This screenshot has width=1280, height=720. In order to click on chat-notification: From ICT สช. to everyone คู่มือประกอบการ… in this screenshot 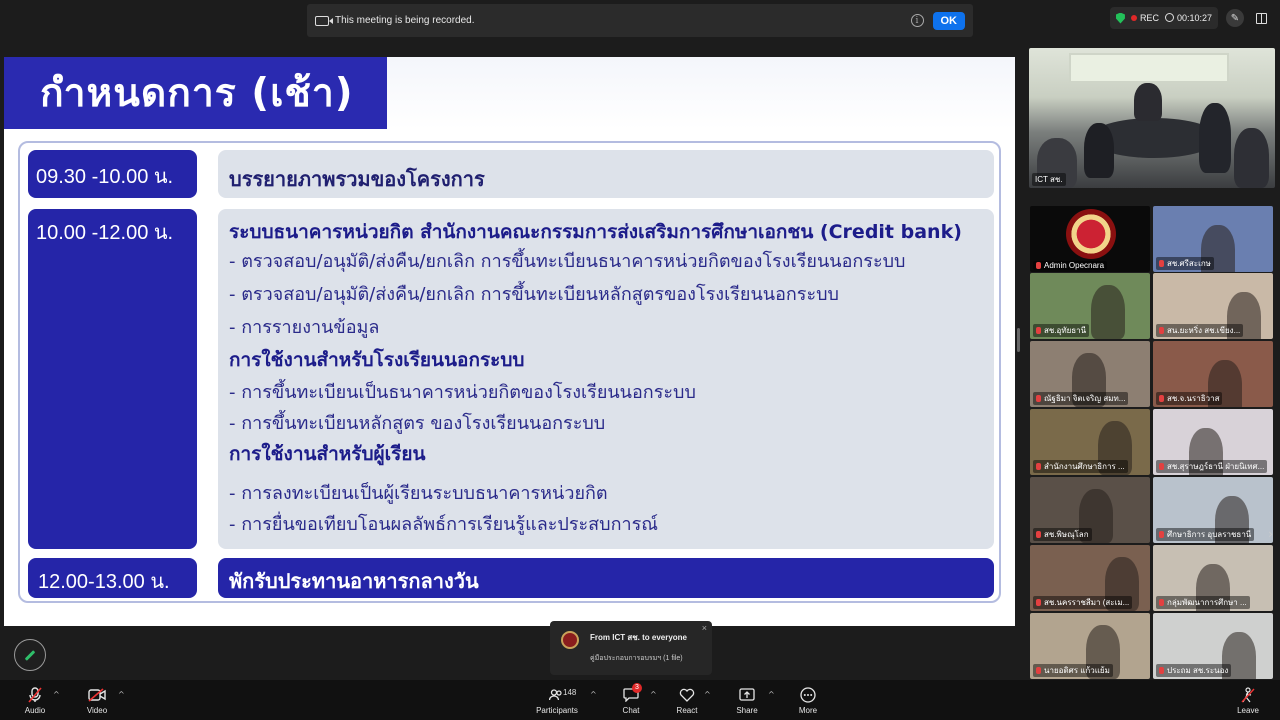, I will do `click(631, 648)`.